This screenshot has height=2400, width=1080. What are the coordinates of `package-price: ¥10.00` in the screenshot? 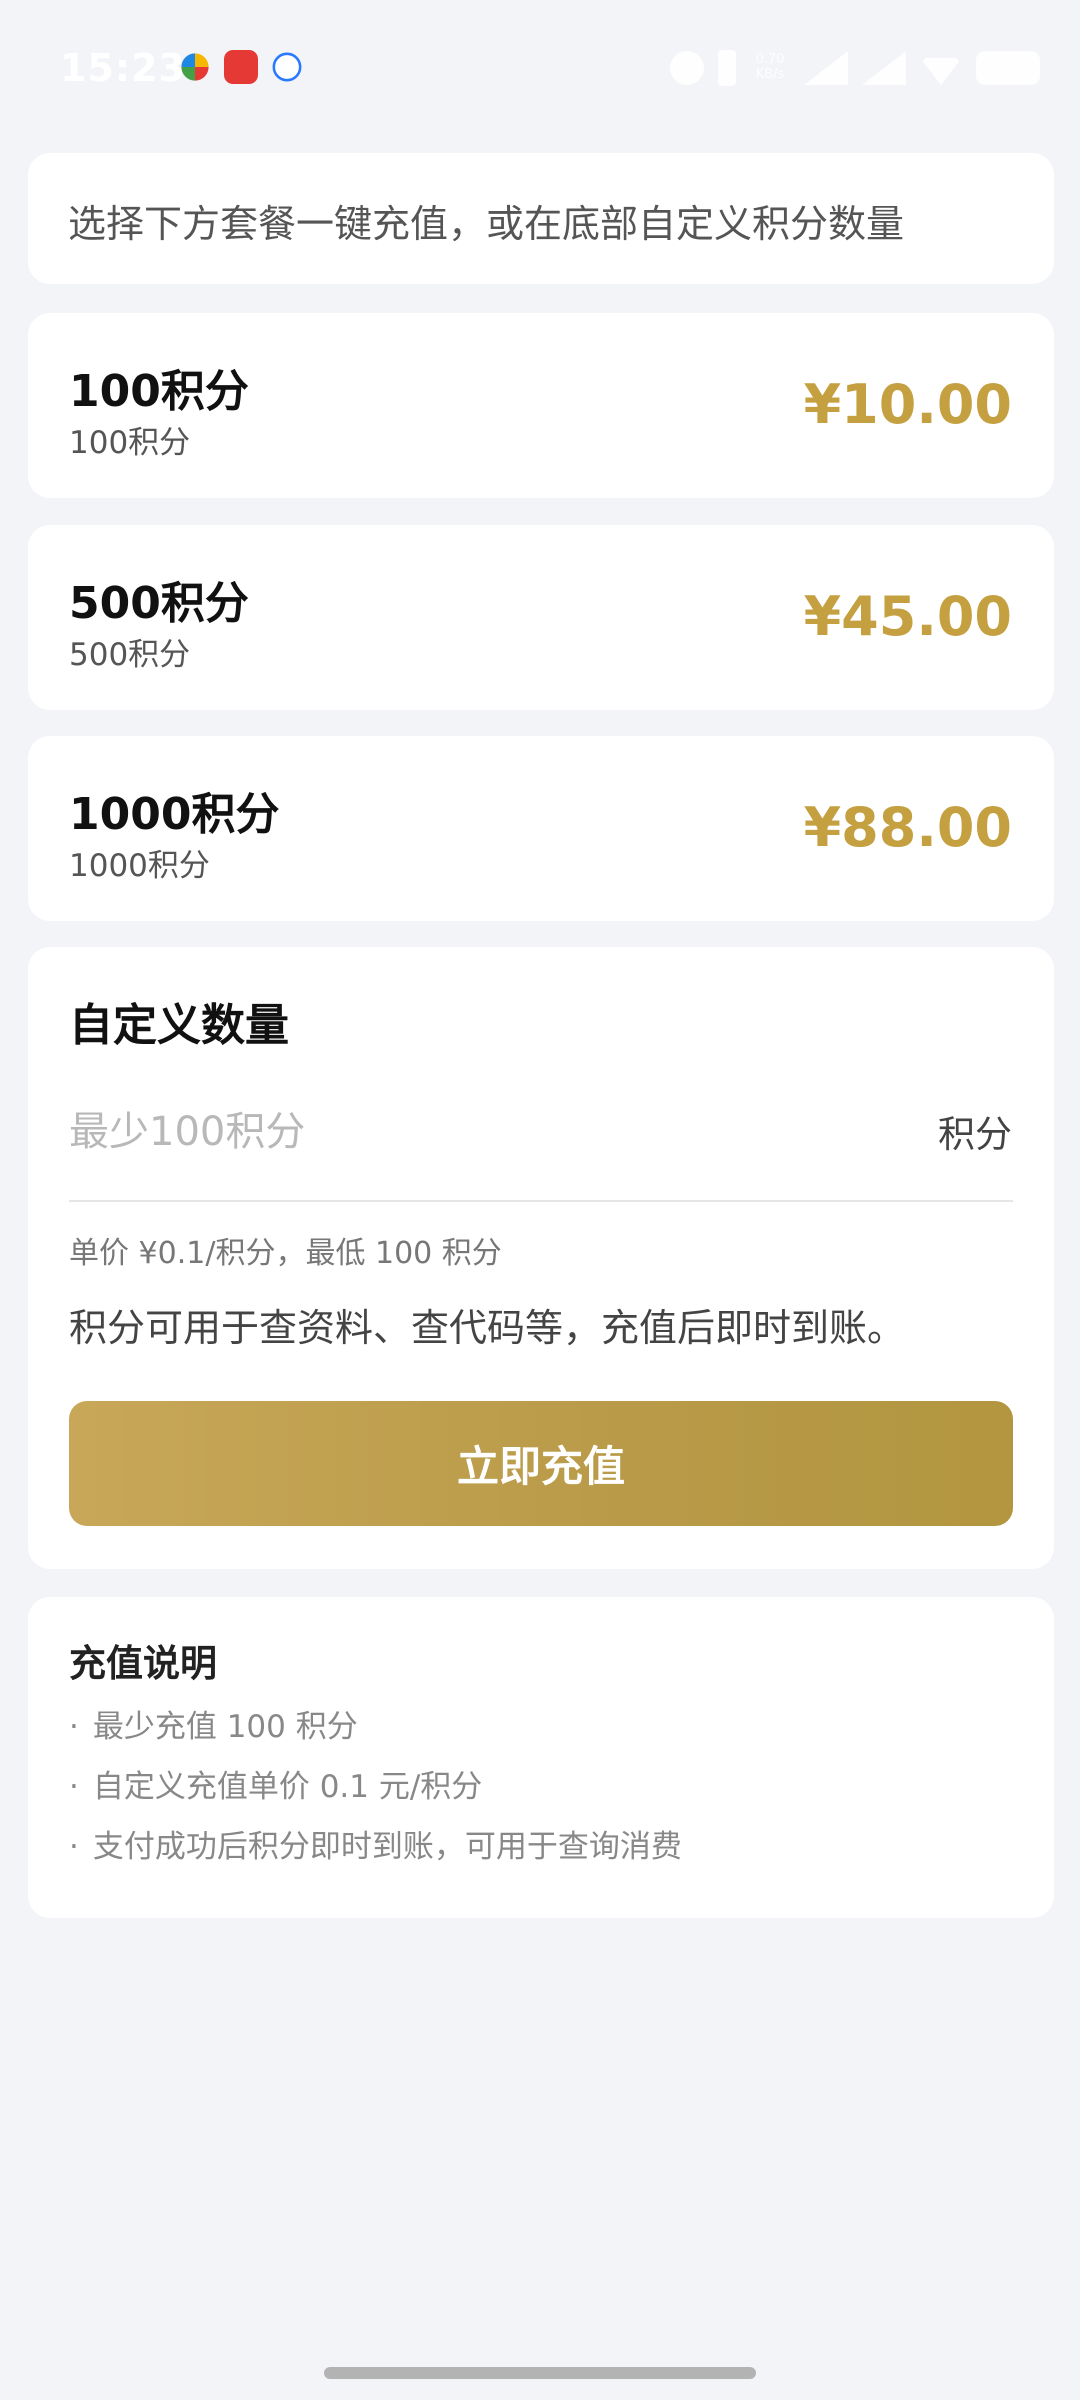 It's located at (907, 404).